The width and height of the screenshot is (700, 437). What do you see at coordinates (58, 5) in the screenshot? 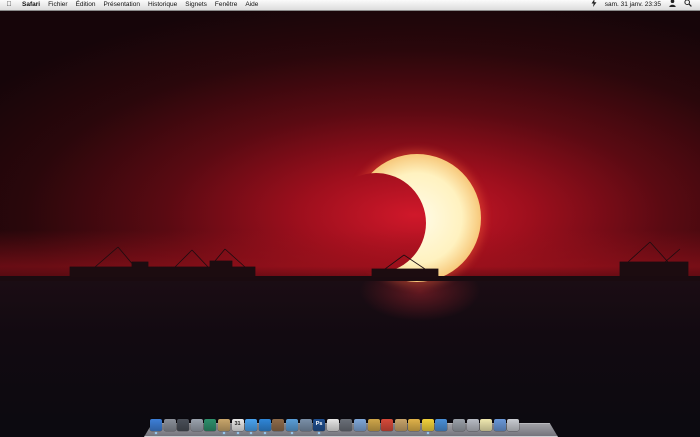
I see `menu-fichier: Fichier` at bounding box center [58, 5].